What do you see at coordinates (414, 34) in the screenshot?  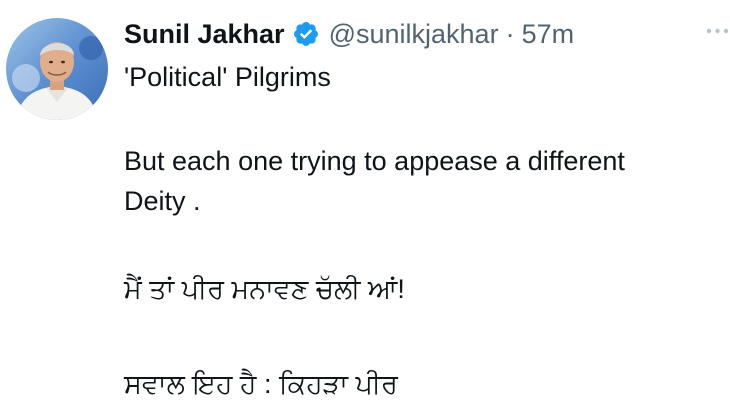 I see `author-handle: @sunilkjakhar` at bounding box center [414, 34].